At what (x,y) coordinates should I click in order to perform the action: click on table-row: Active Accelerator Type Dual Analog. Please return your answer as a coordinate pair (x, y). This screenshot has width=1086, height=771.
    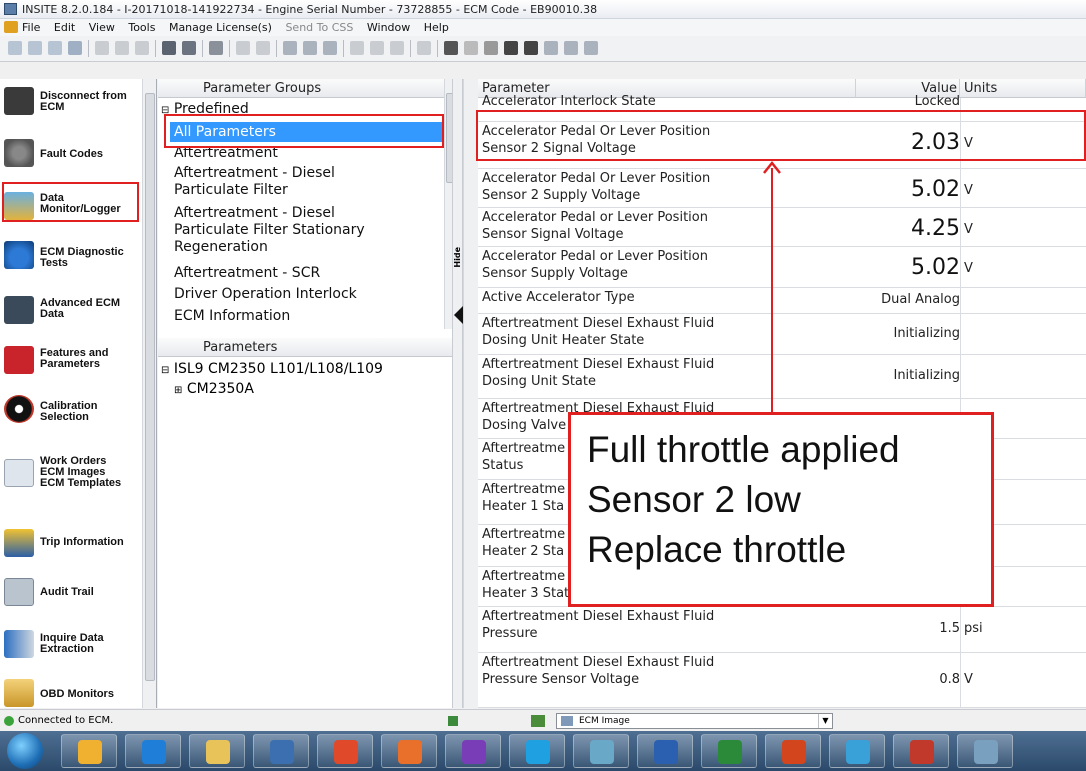
    Looking at the image, I should click on (782, 301).